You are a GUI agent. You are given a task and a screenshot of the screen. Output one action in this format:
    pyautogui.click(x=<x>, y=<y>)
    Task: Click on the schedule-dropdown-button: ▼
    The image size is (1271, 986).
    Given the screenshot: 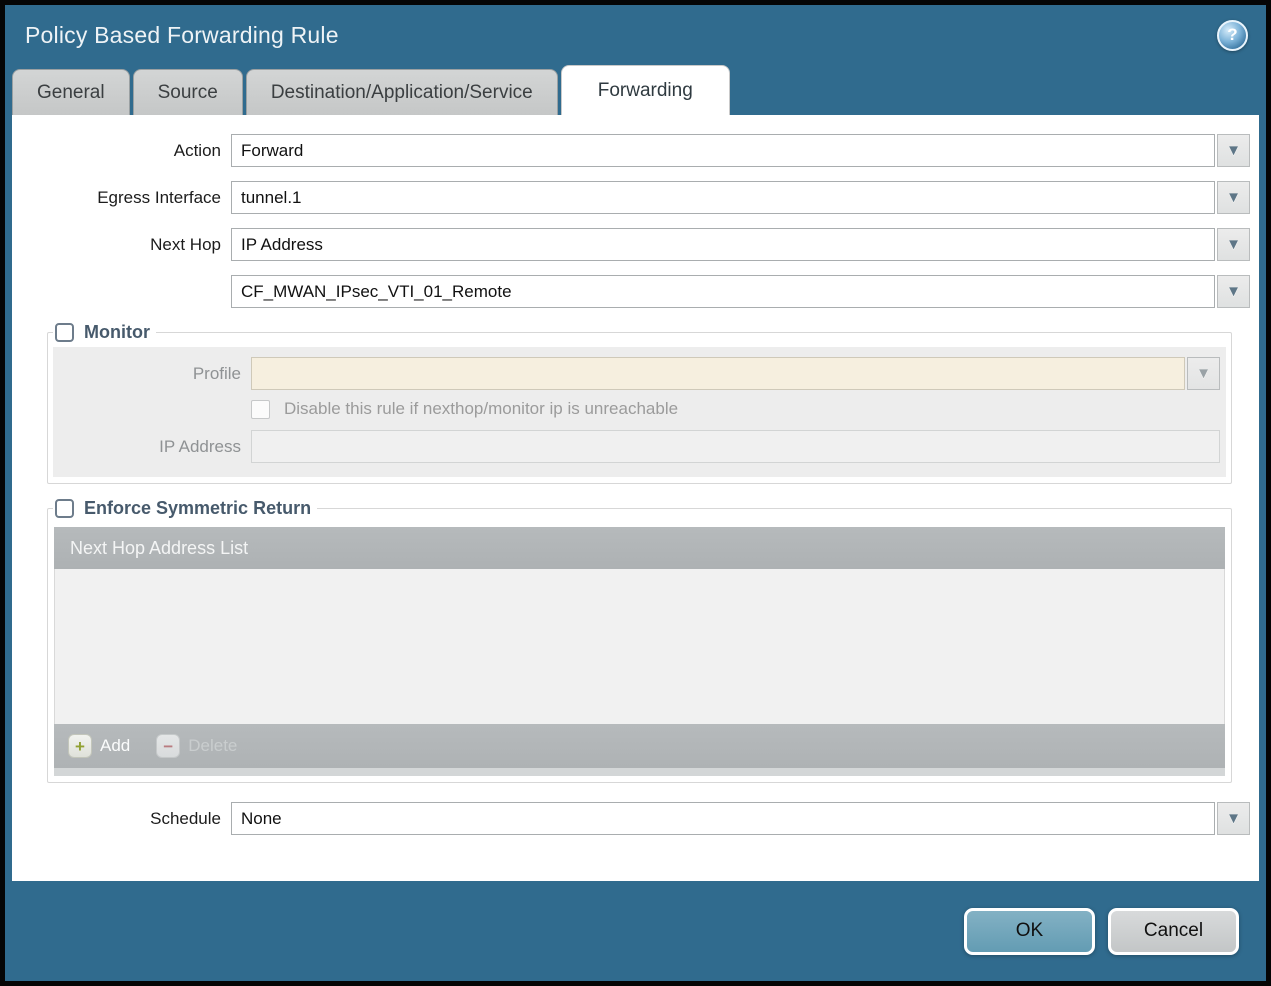 What is the action you would take?
    pyautogui.click(x=1233, y=818)
    